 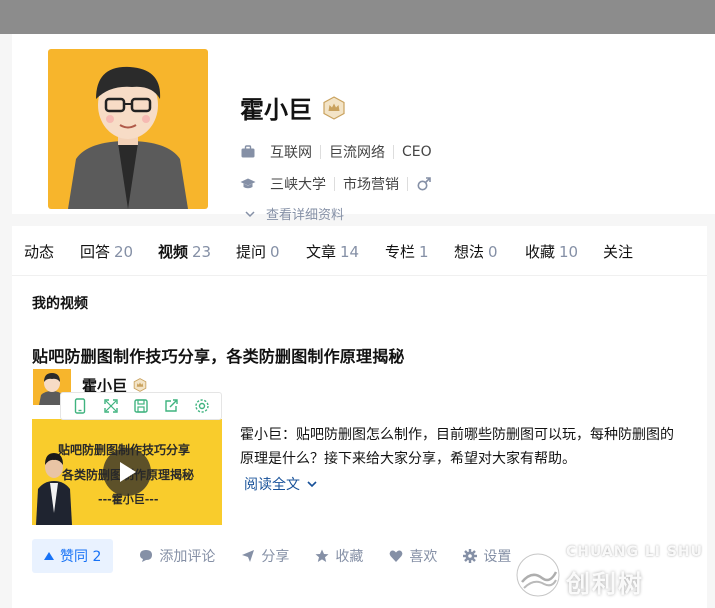 I want to click on settings-button: 设置, so click(x=487, y=556).